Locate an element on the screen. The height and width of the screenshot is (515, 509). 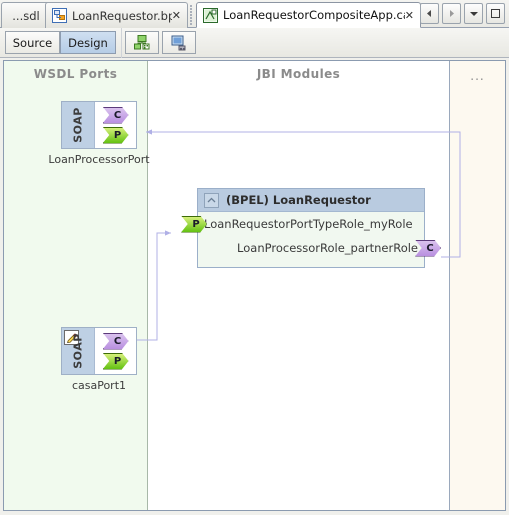
tab-loanrequestor-bpel: LoanRequestor.bpel ✕ is located at coordinates (116, 15).